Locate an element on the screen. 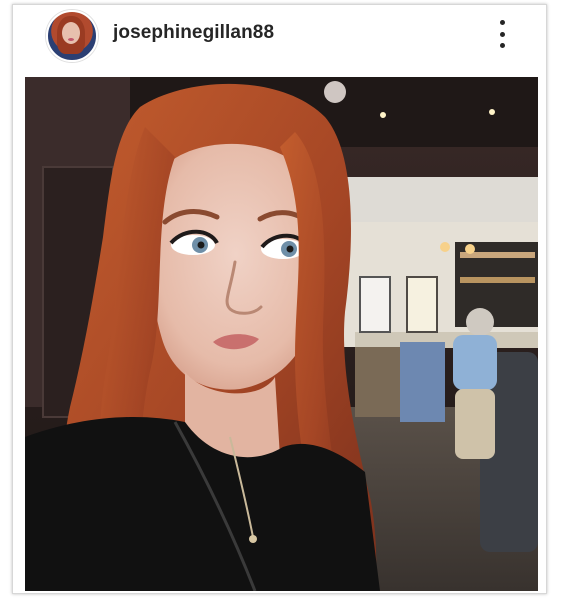 Image resolution: width=561 pixels, height=600 pixels. background-person-legs is located at coordinates (475, 424).